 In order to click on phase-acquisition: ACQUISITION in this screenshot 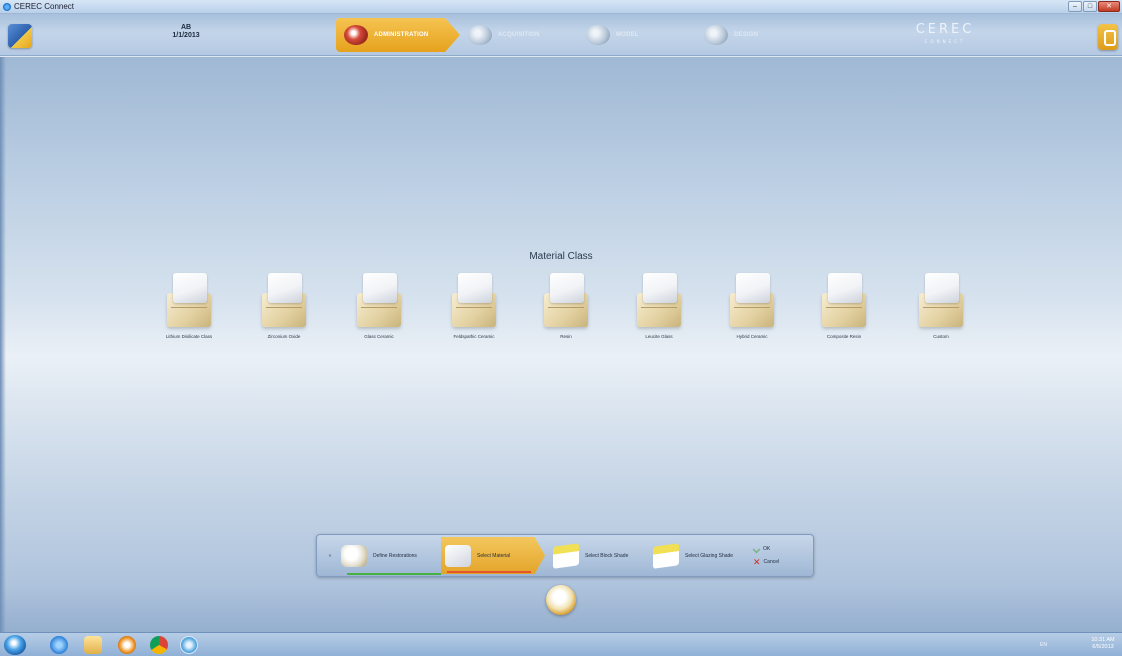, I will do `click(519, 35)`.